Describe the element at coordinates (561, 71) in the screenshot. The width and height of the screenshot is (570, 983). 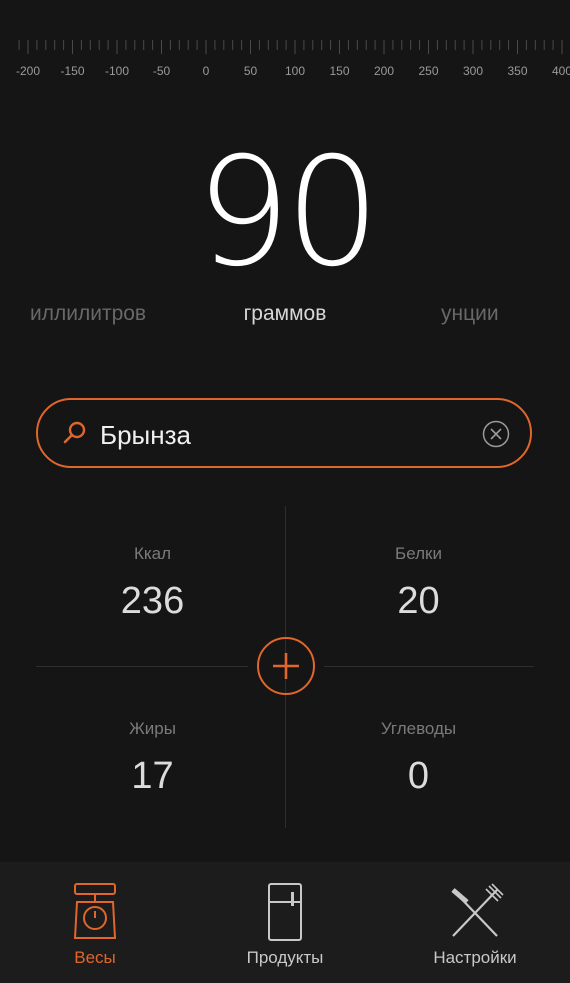
I see `ruler-tick-label: 400` at that location.